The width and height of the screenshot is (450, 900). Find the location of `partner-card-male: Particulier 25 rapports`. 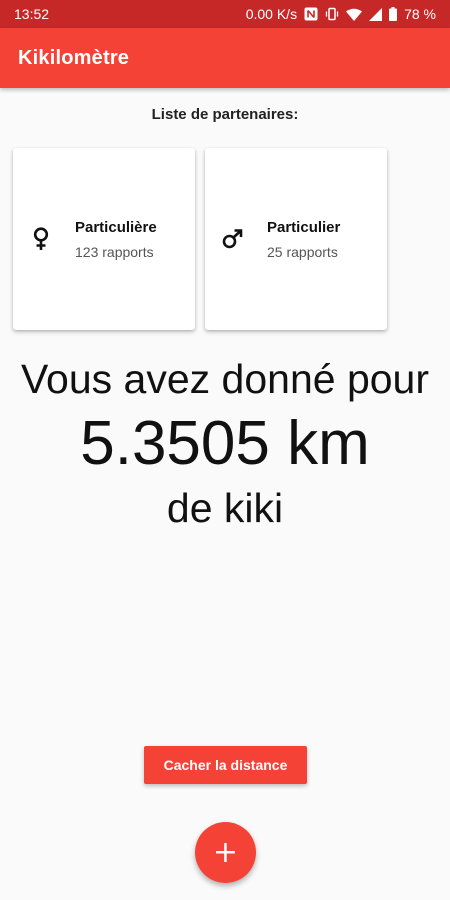

partner-card-male: Particulier 25 rapports is located at coordinates (296, 239).